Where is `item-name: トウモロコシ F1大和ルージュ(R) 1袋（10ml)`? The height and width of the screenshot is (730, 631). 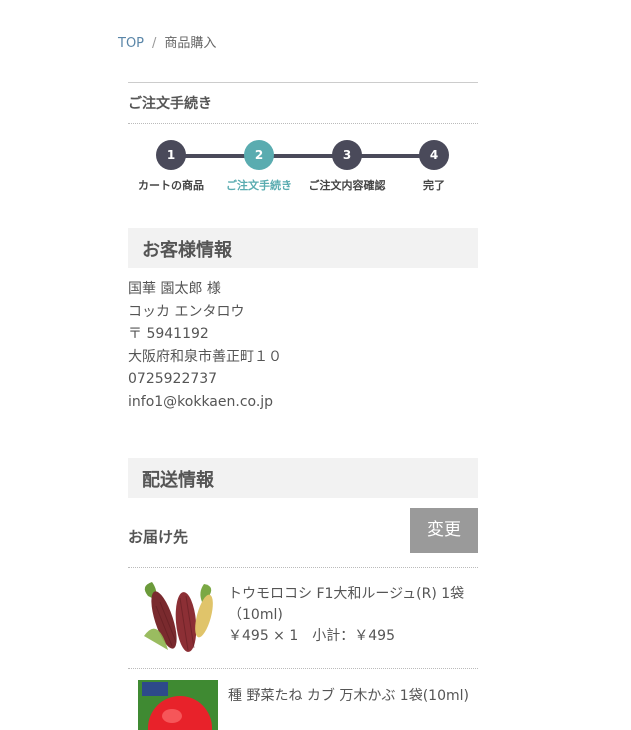
item-name: トウモロコシ F1大和ルージュ(R) 1袋（10ml) is located at coordinates (346, 604).